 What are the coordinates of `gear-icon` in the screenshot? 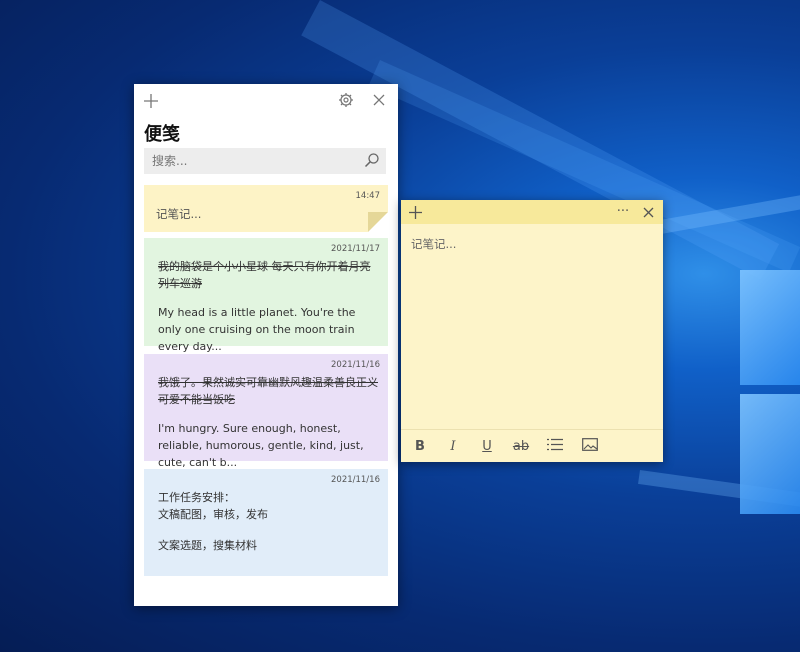 It's located at (346, 100).